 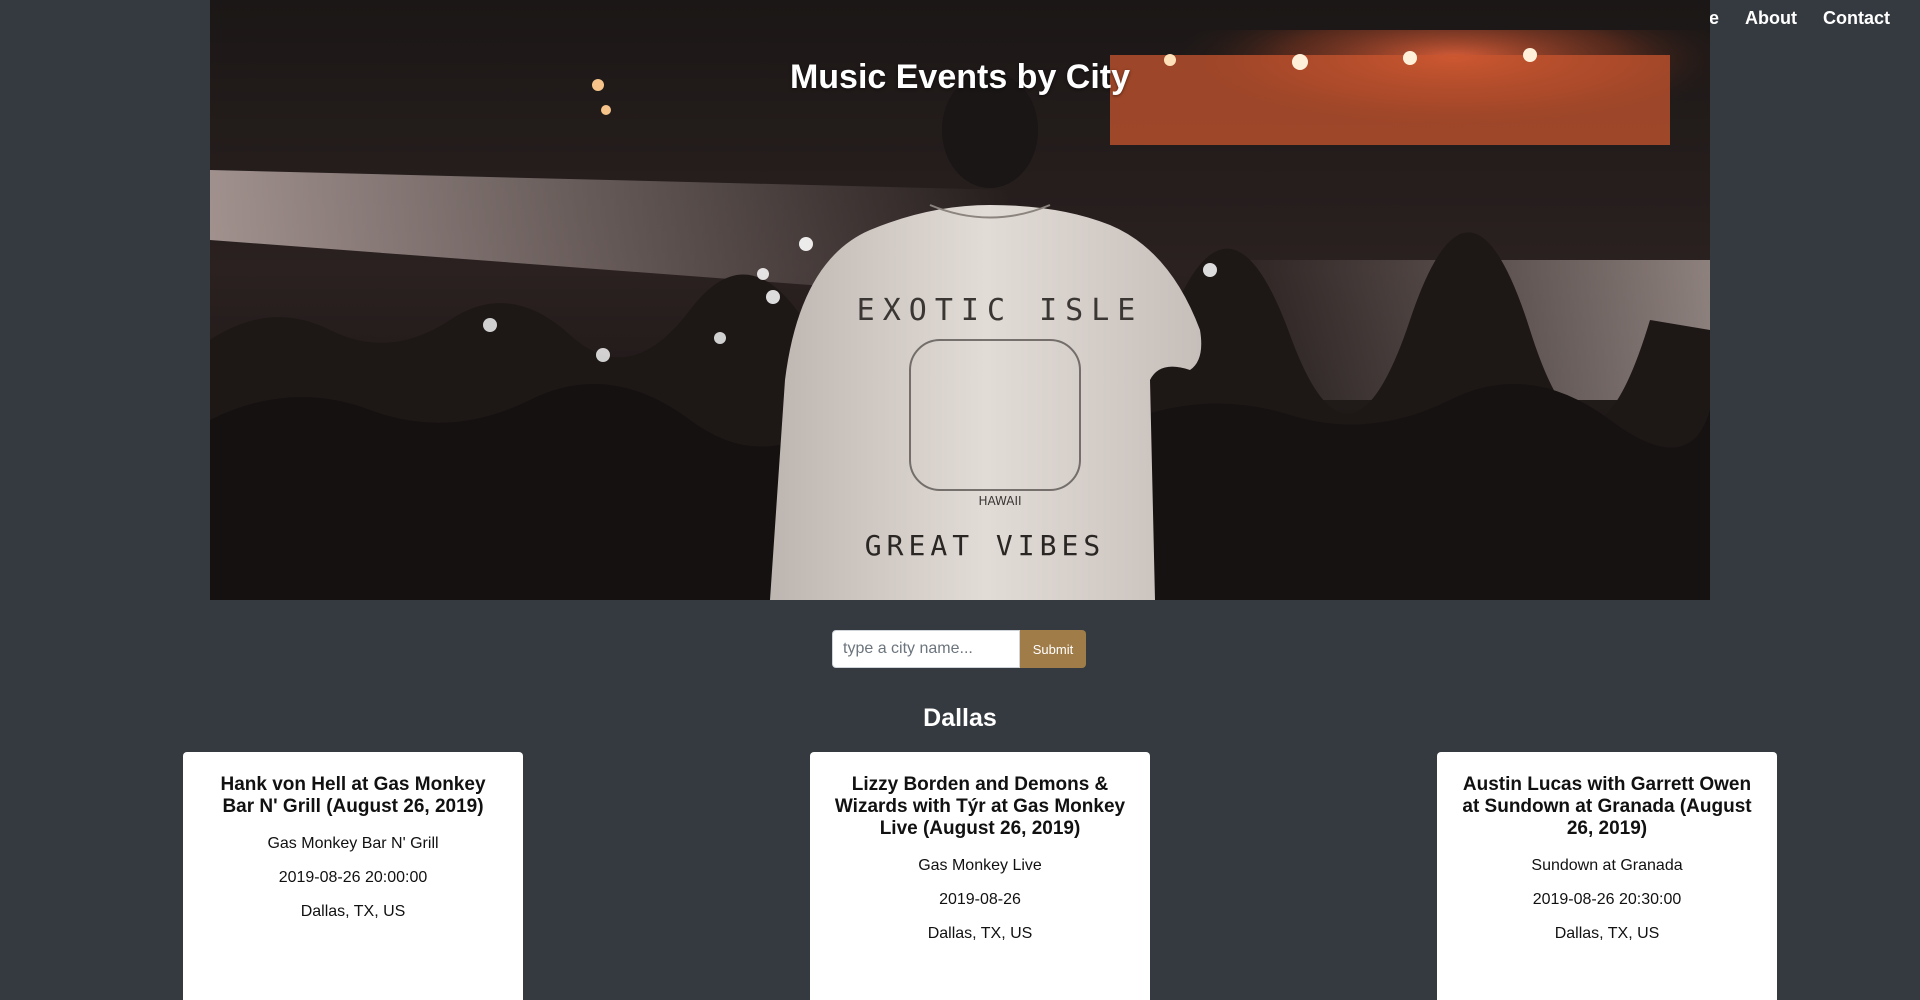 What do you see at coordinates (960, 718) in the screenshot?
I see `city-heading: Dallas` at bounding box center [960, 718].